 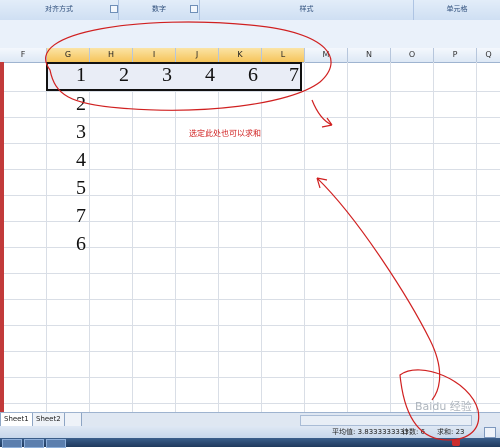 I want to click on cell-g7: 6, so click(x=67, y=244).